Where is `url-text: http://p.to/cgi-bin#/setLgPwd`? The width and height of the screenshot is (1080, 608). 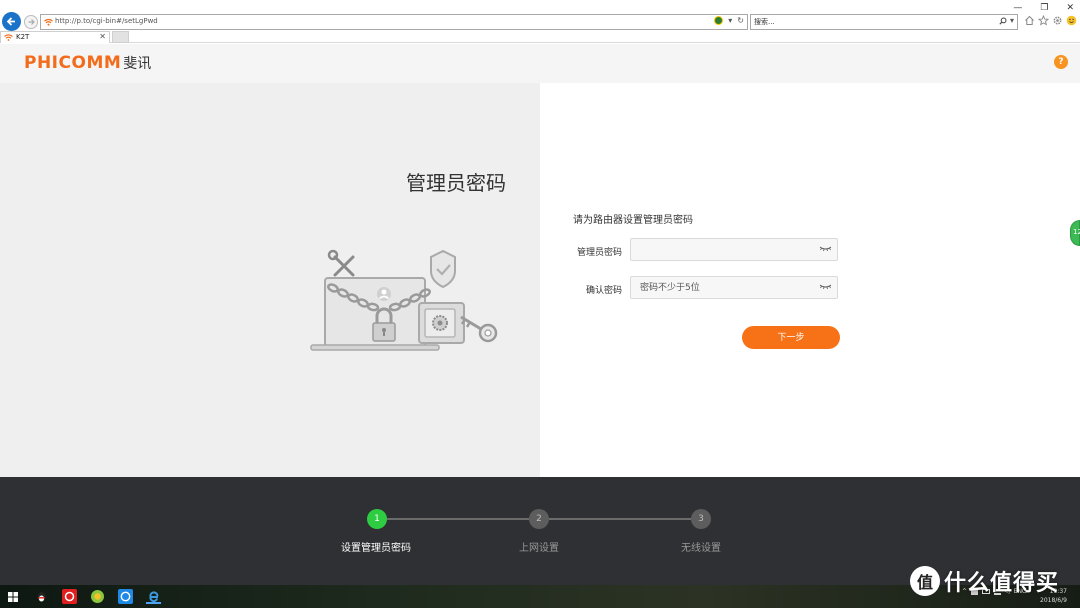
url-text: http://p.to/cgi-bin#/setLgPwd is located at coordinates (106, 21).